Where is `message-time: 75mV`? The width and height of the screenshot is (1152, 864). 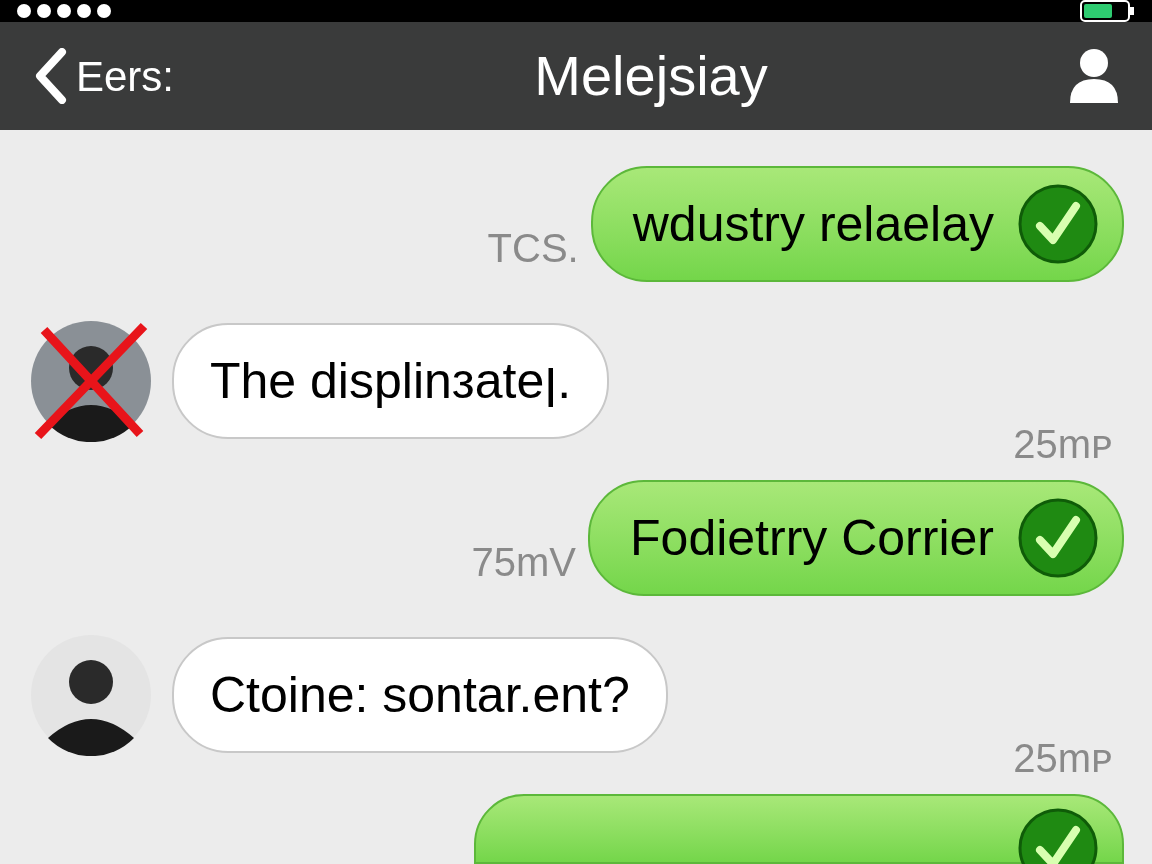 message-time: 75mV is located at coordinates (524, 562).